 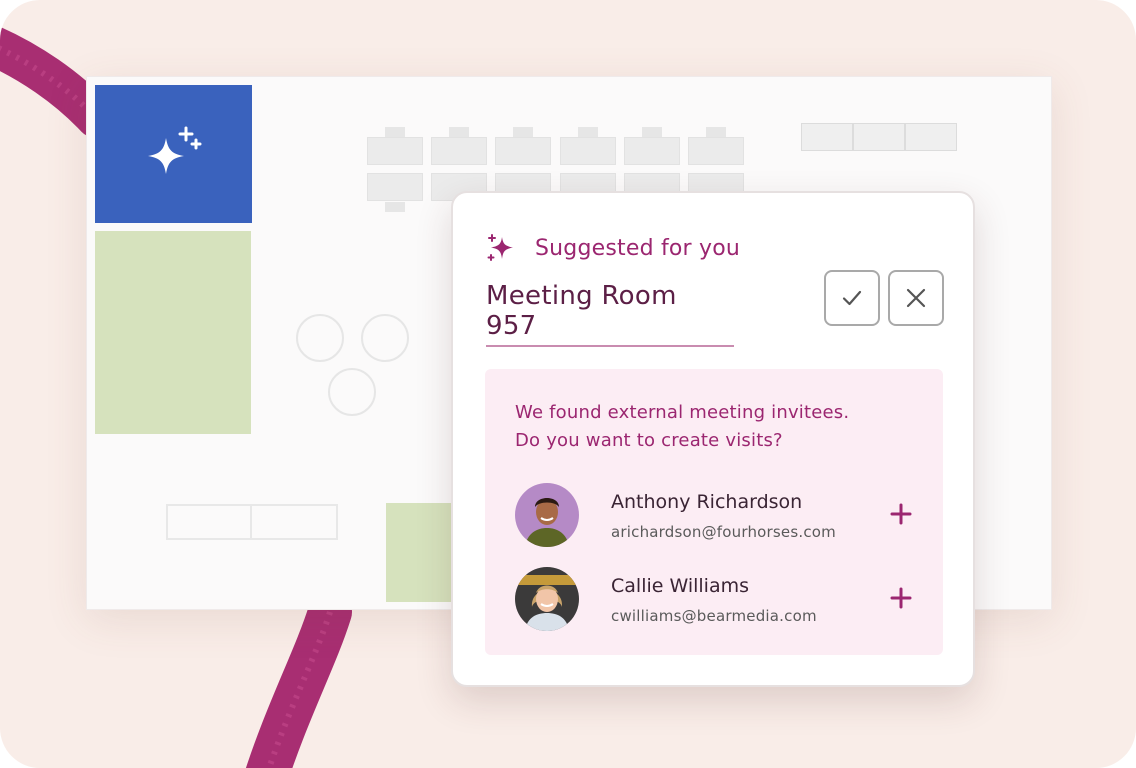 I want to click on accept-button, so click(x=852, y=298).